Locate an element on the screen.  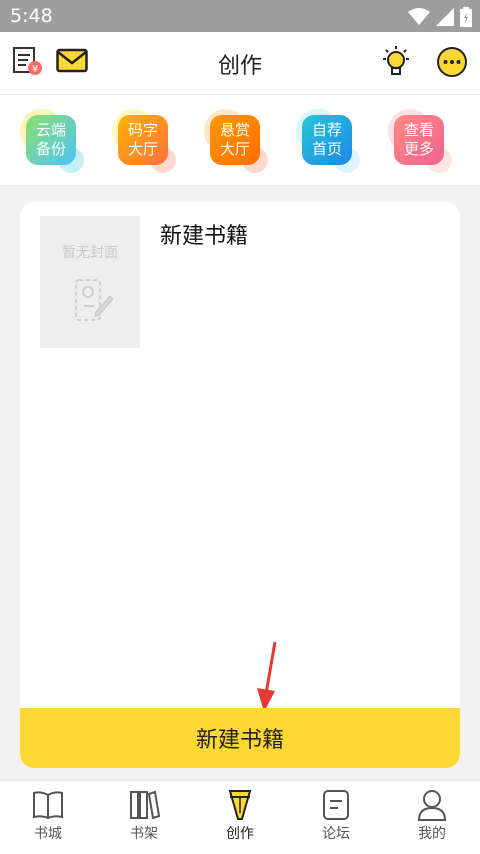
user-icon is located at coordinates (432, 805).